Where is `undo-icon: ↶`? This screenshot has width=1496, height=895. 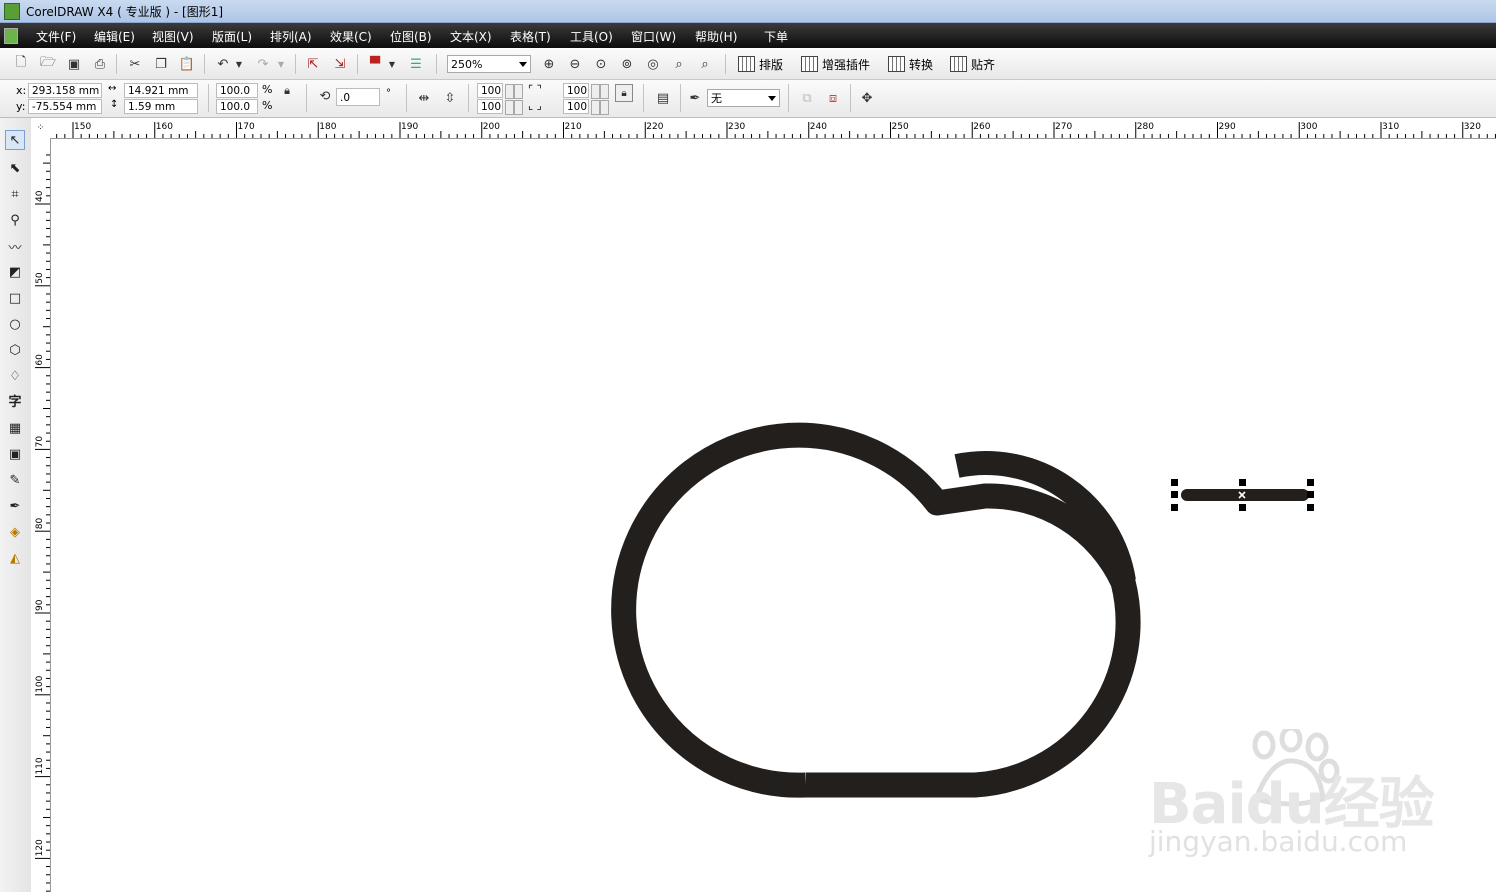 undo-icon: ↶ is located at coordinates (223, 64).